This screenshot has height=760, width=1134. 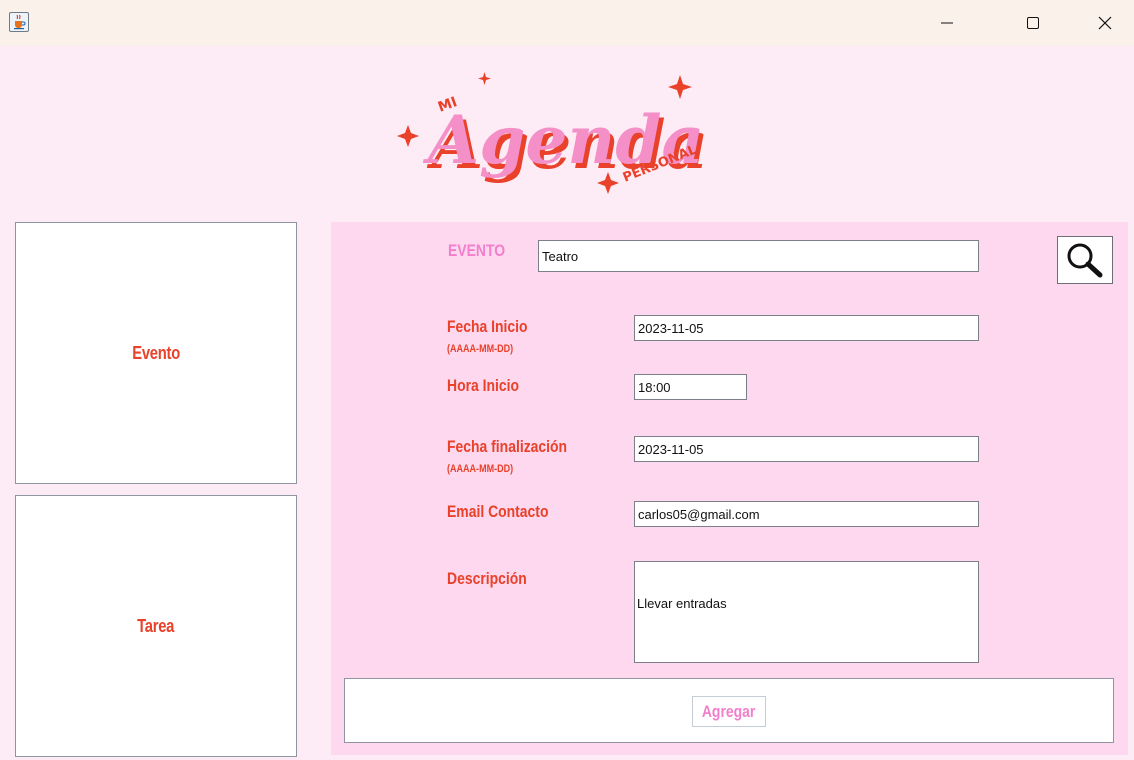 What do you see at coordinates (560, 133) in the screenshot?
I see `agenda-logo: MI Agenda Agenda PERSONAL` at bounding box center [560, 133].